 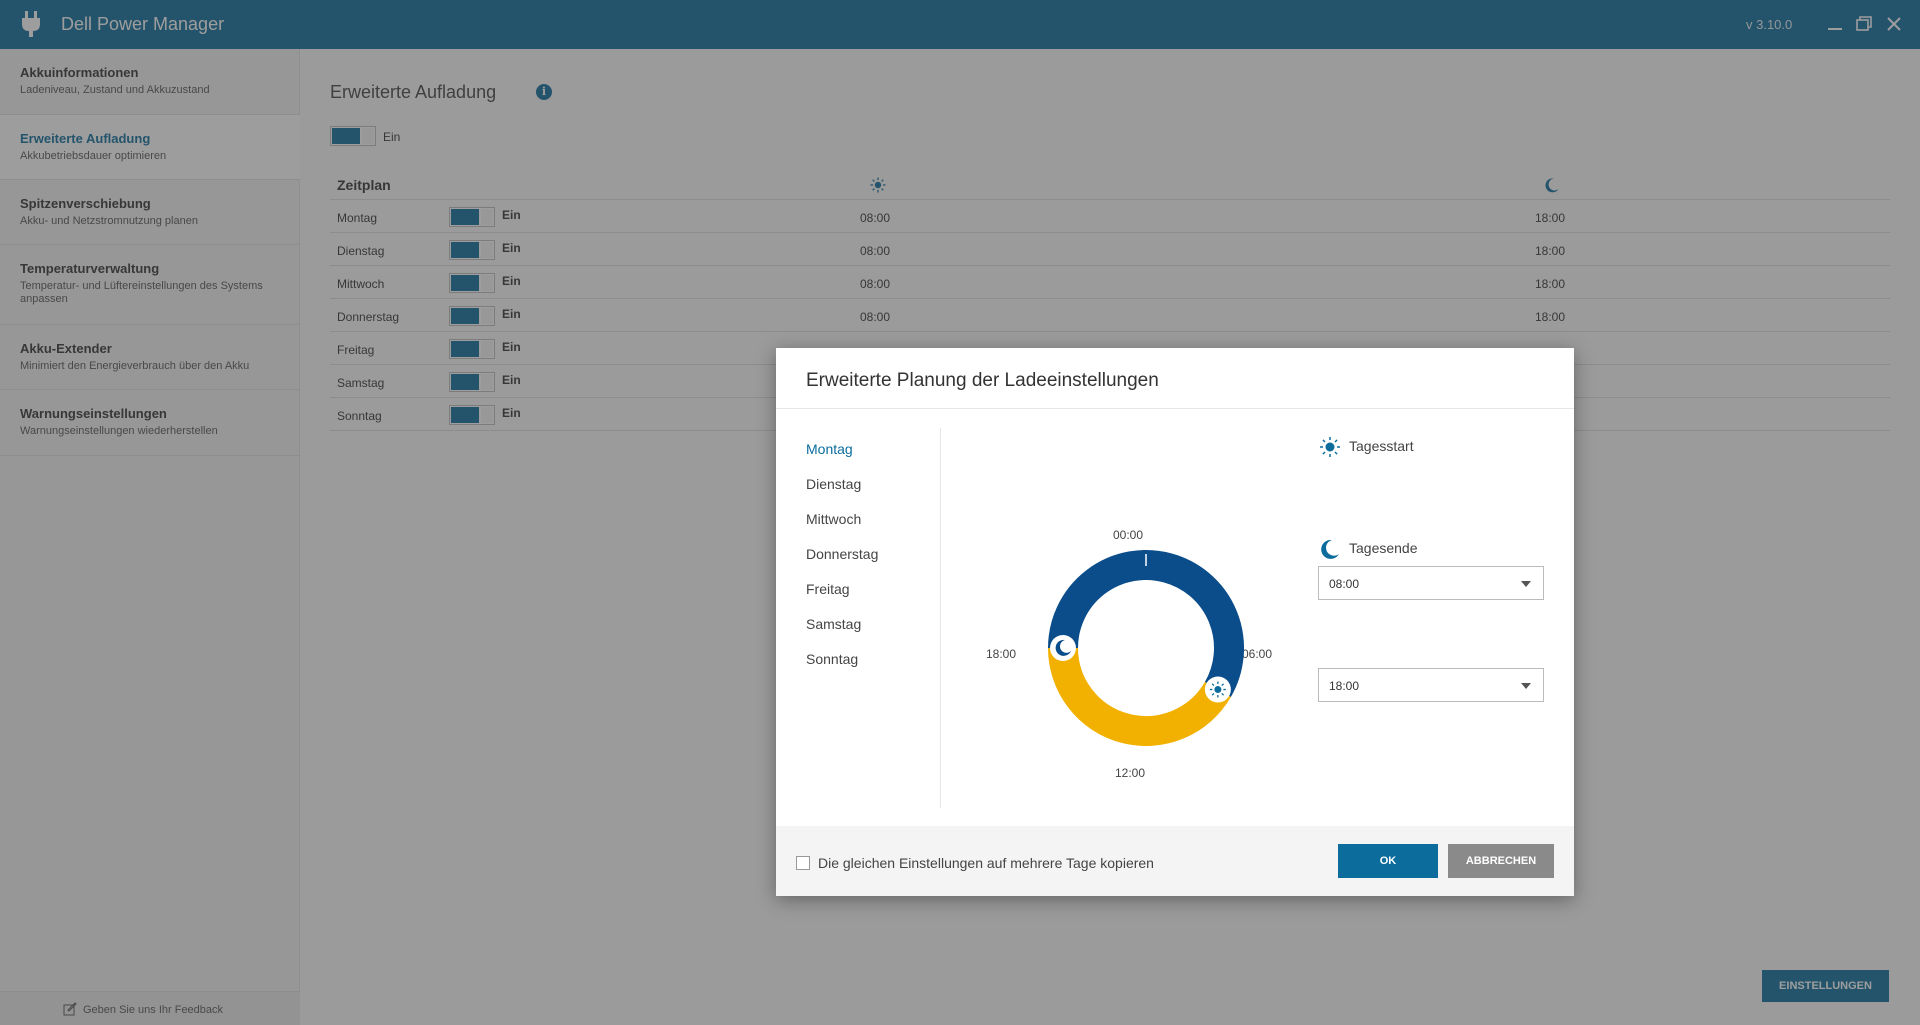 I want to click on dialog-day-mittwoch: Mittwoch, so click(x=833, y=519).